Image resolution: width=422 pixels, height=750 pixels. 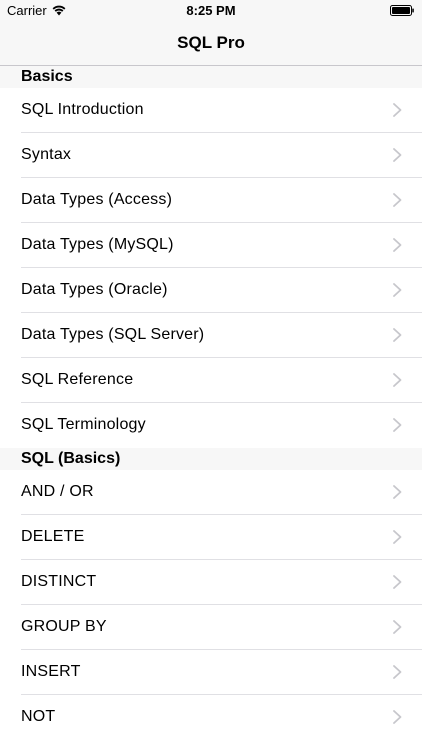 What do you see at coordinates (94, 289) in the screenshot?
I see `list-item-label: Data Types (Oracle)` at bounding box center [94, 289].